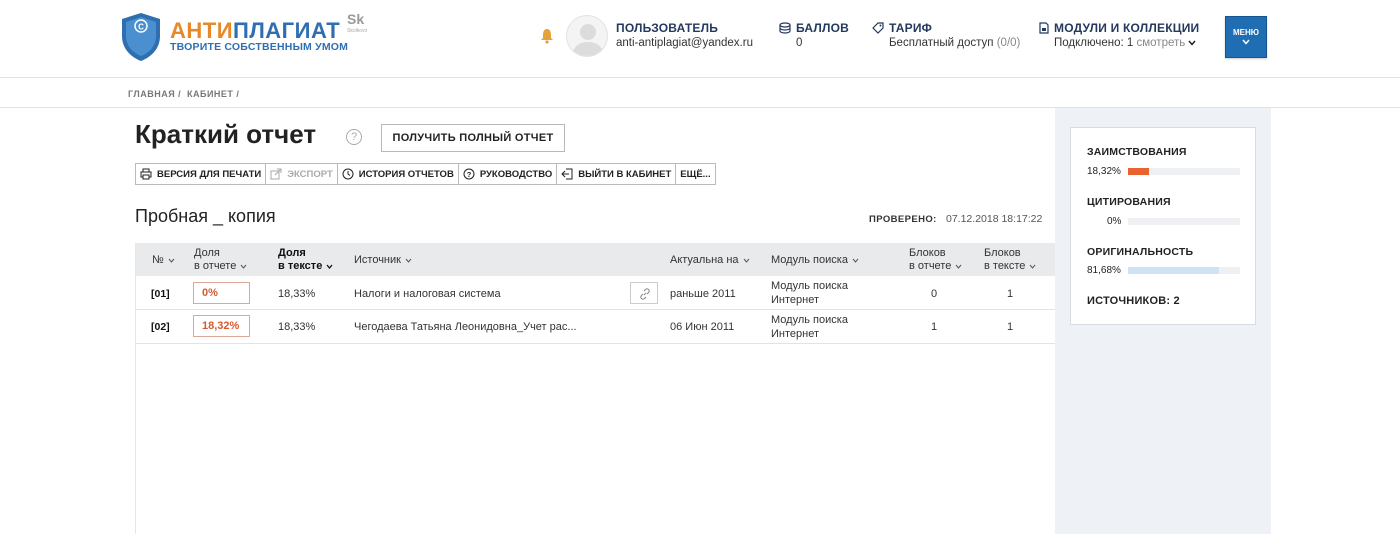 This screenshot has width=1400, height=534. I want to click on column-header-share-text-line1: Доля, so click(292, 253).